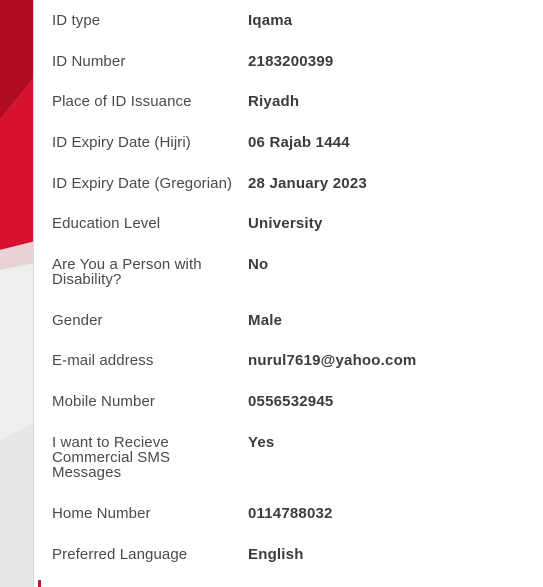 Image resolution: width=543 pixels, height=587 pixels. What do you see at coordinates (122, 101) in the screenshot?
I see `place-of-issuance-label: Place of ID Issuance` at bounding box center [122, 101].